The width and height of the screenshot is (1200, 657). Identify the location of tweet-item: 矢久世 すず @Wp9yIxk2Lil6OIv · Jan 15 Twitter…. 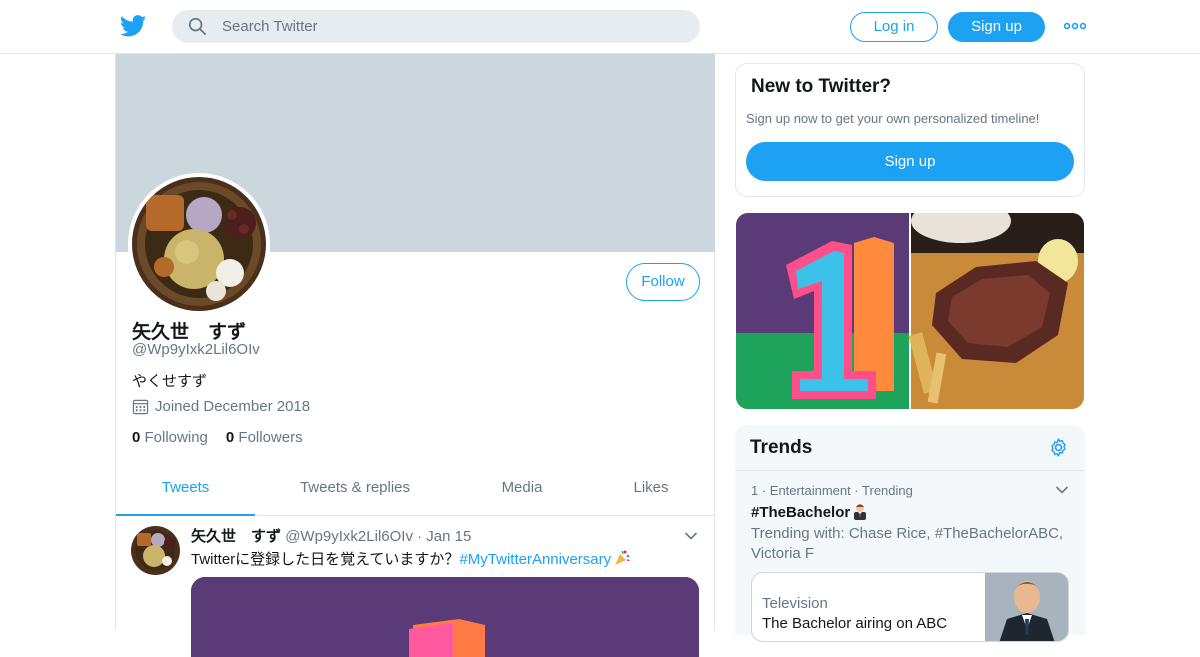
(415, 586).